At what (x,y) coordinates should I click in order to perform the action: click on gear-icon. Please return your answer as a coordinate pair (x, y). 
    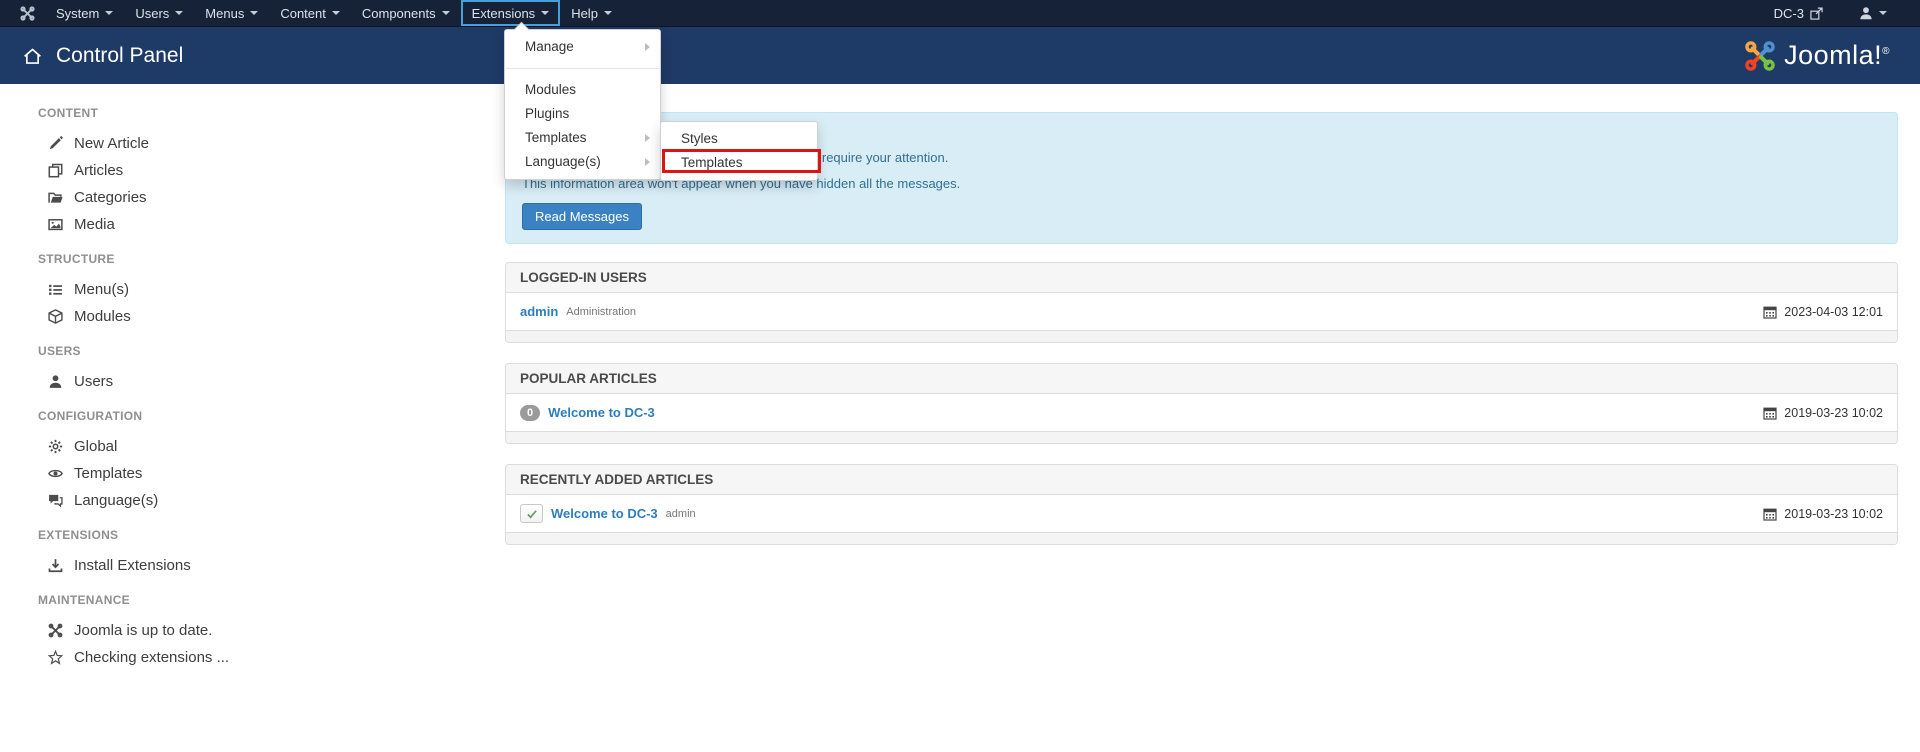
    Looking at the image, I should click on (55, 446).